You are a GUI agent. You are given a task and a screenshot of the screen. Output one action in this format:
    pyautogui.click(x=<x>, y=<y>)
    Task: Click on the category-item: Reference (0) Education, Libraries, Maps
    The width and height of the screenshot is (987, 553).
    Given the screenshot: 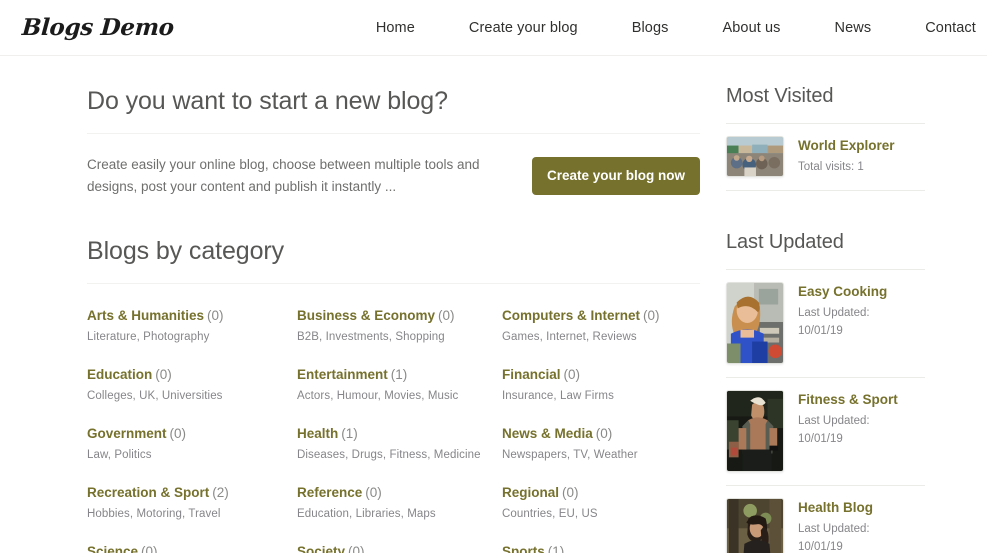 What is the action you would take?
    pyautogui.click(x=399, y=502)
    